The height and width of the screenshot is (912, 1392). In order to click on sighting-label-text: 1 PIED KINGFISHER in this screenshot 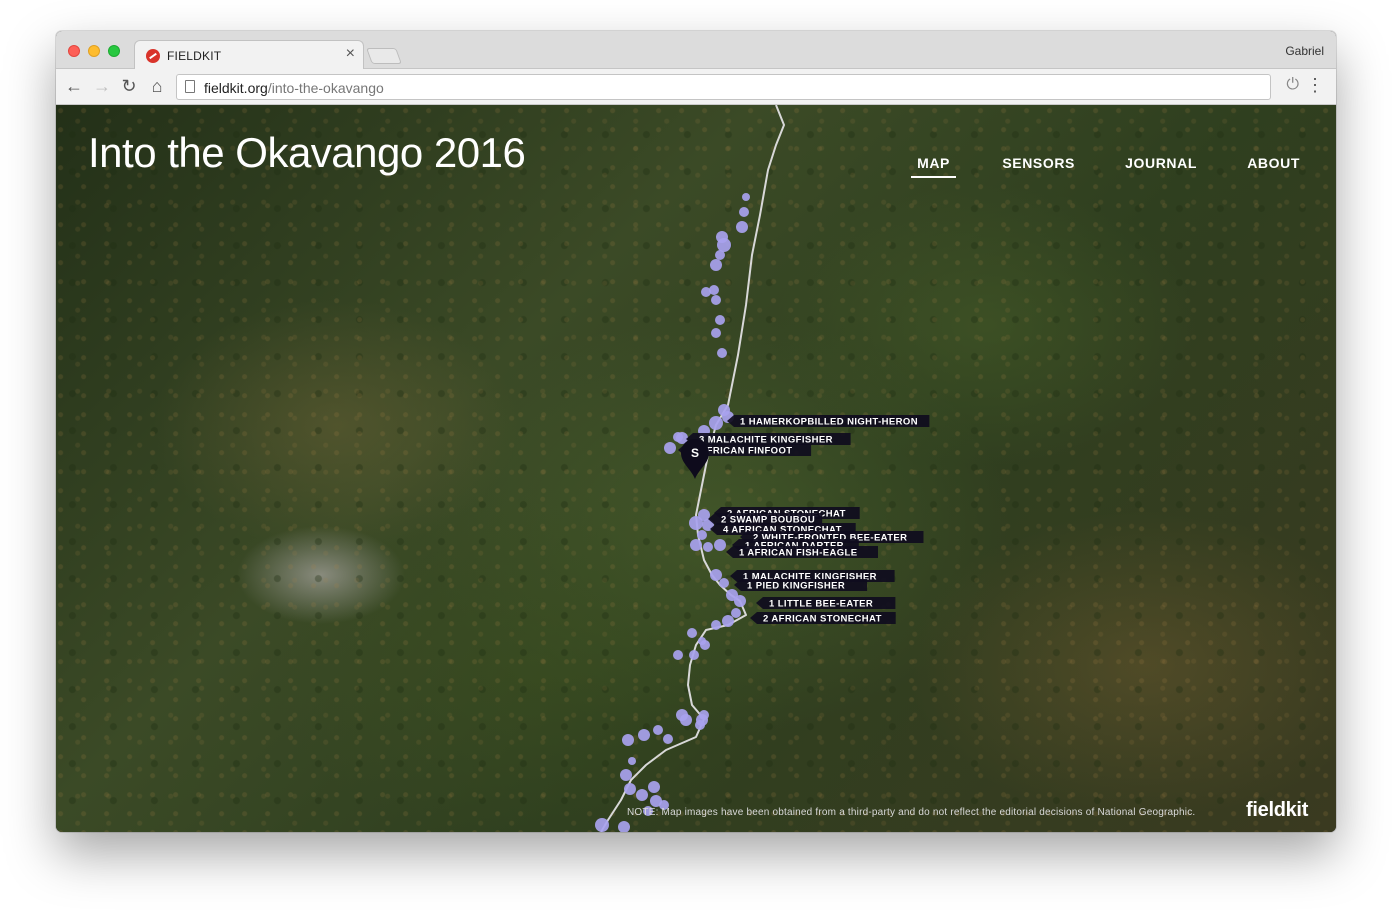, I will do `click(796, 586)`.